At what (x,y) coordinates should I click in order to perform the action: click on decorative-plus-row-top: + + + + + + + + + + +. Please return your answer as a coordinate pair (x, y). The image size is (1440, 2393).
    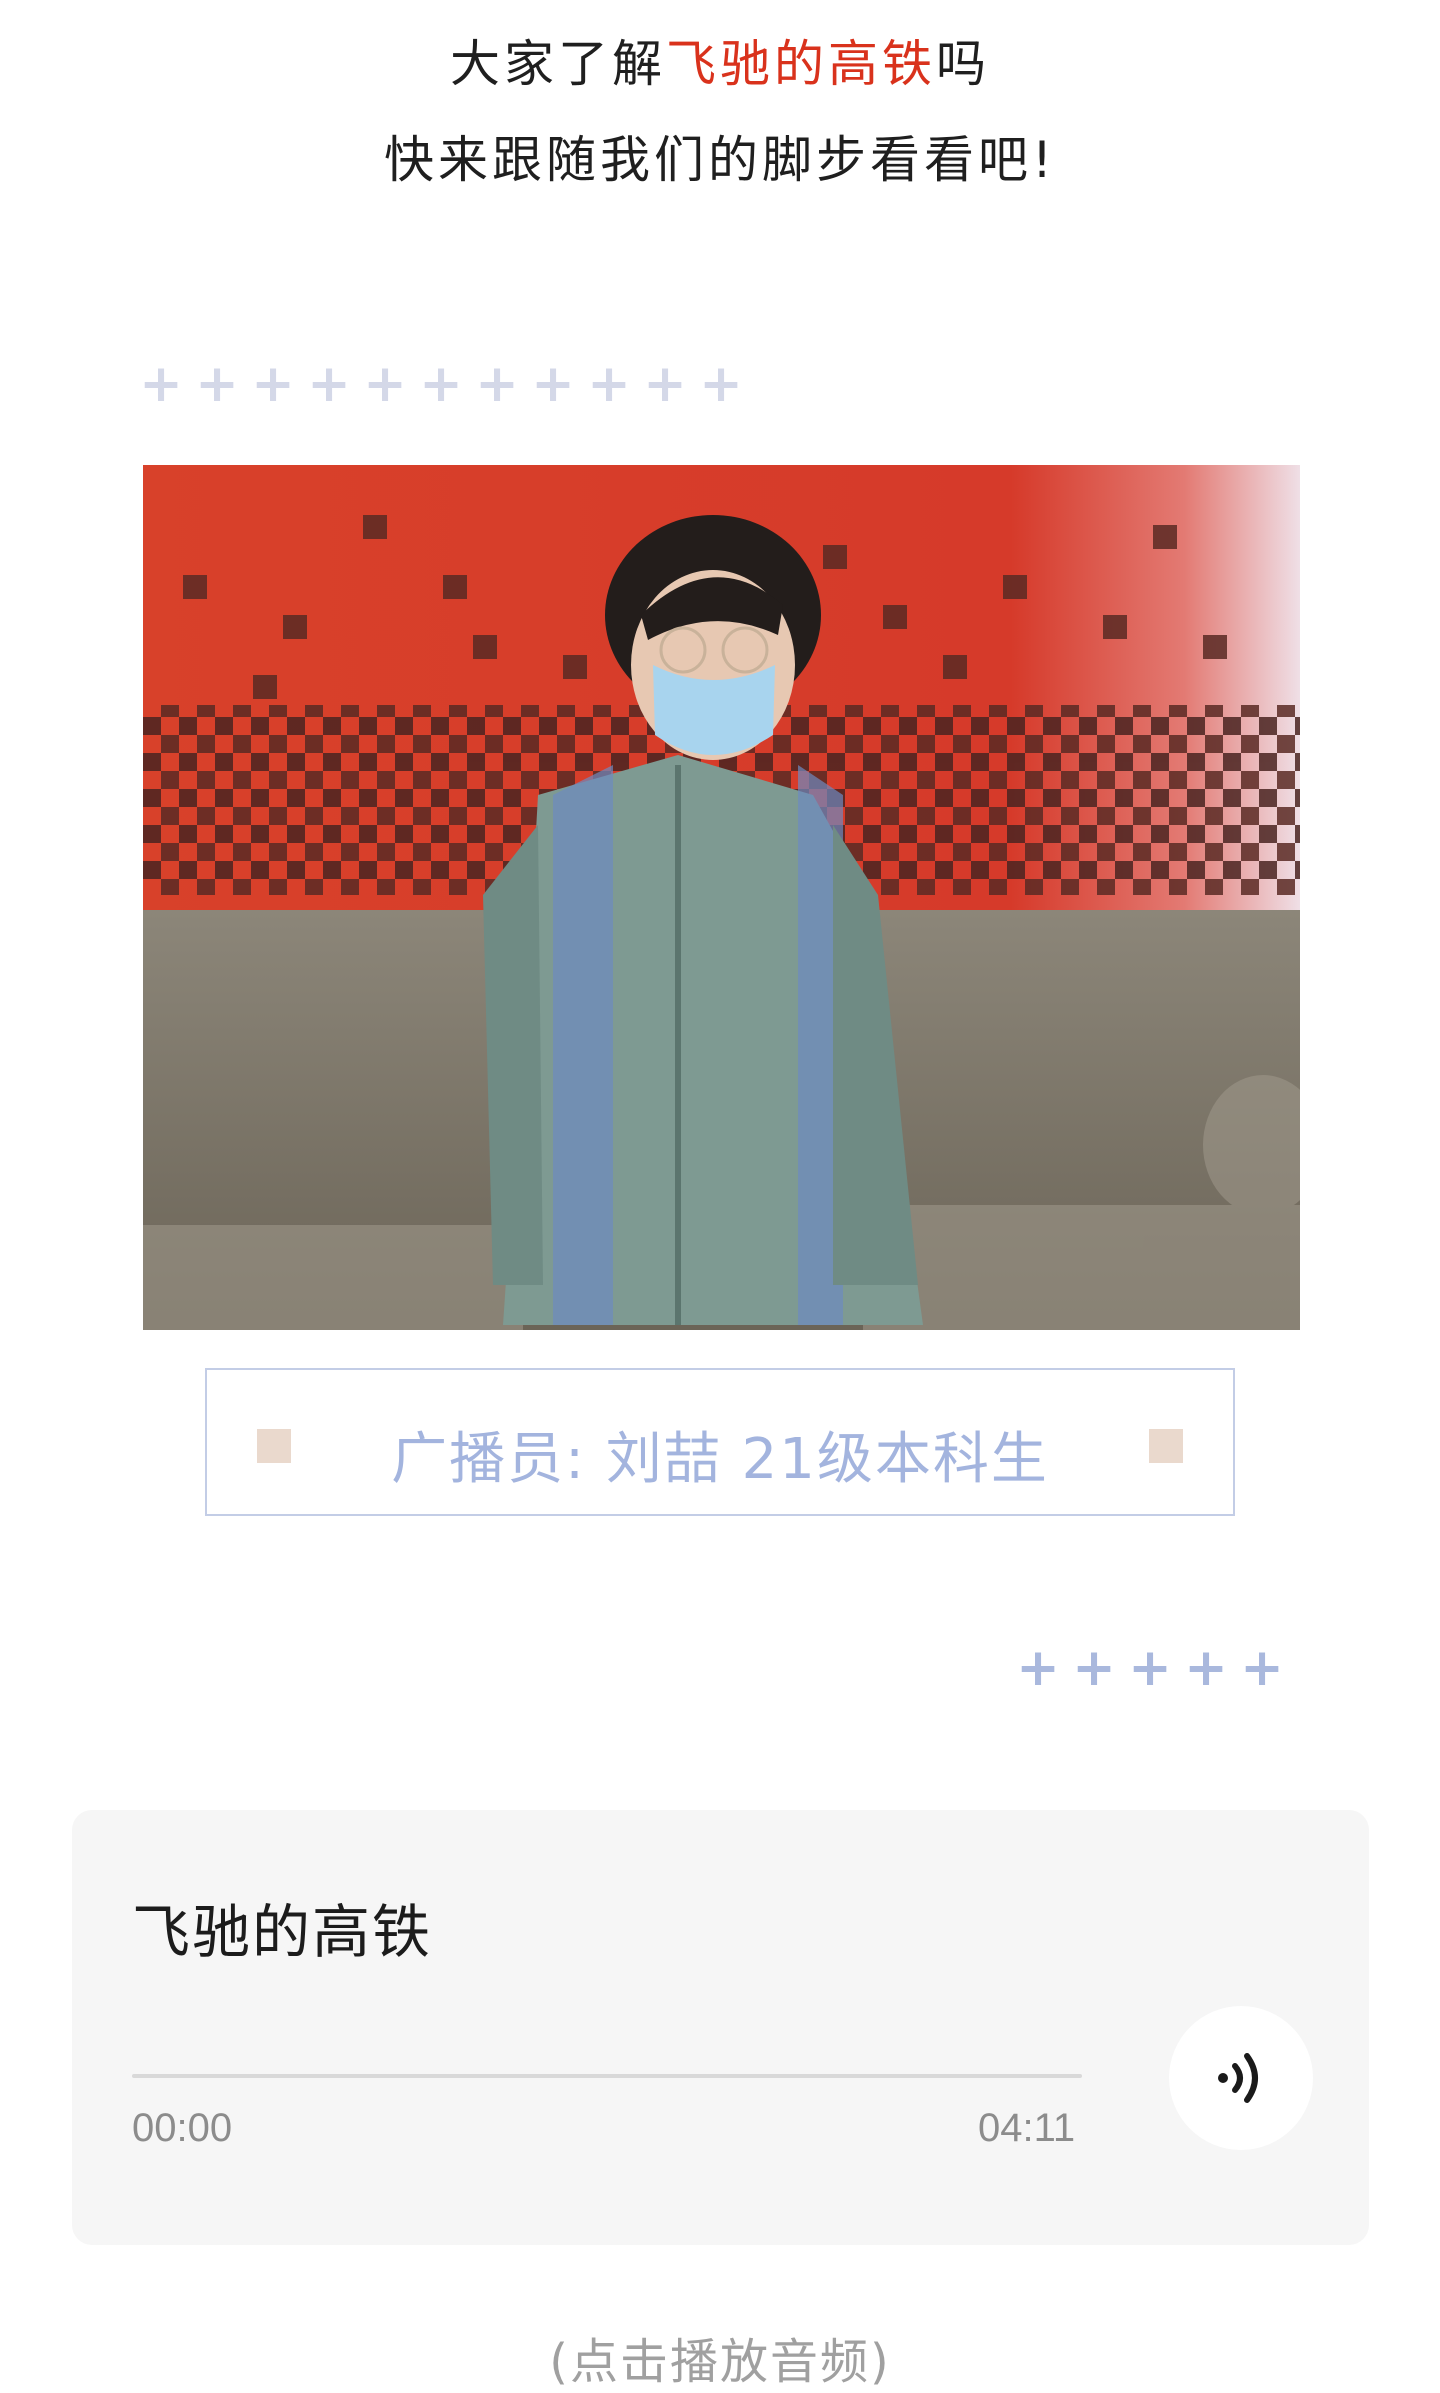
    Looking at the image, I should click on (441, 384).